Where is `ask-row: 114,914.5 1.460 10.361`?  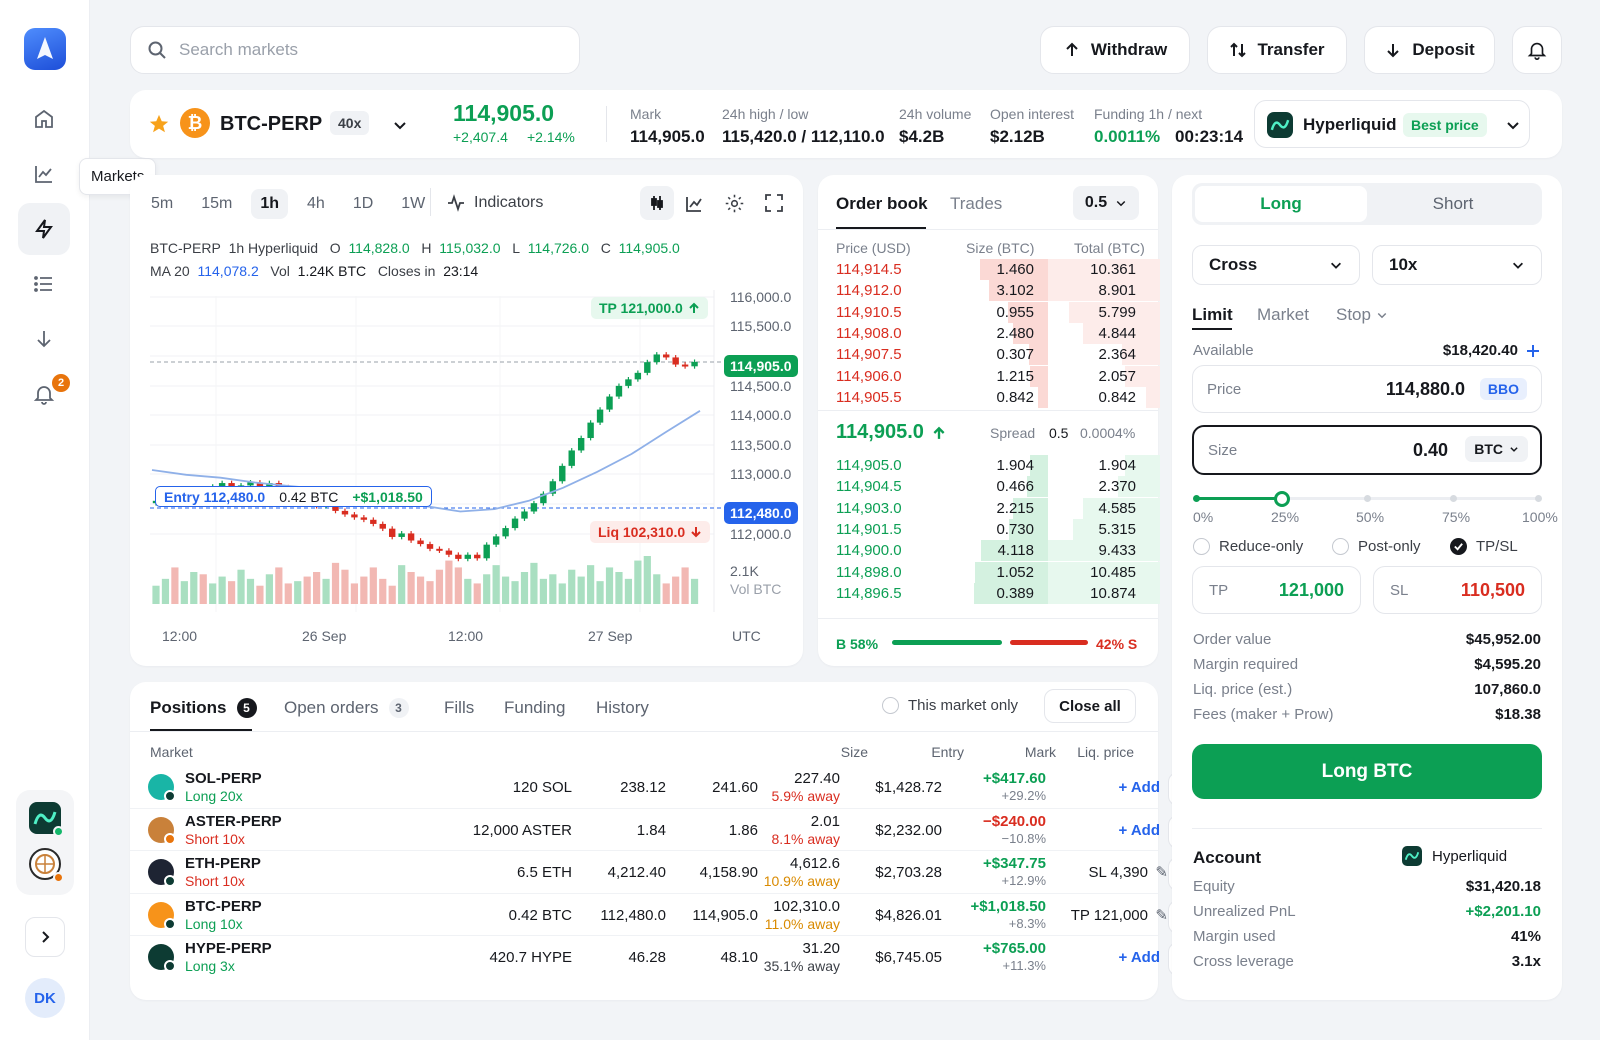
ask-row: 114,914.5 1.460 10.361 is located at coordinates (989, 269).